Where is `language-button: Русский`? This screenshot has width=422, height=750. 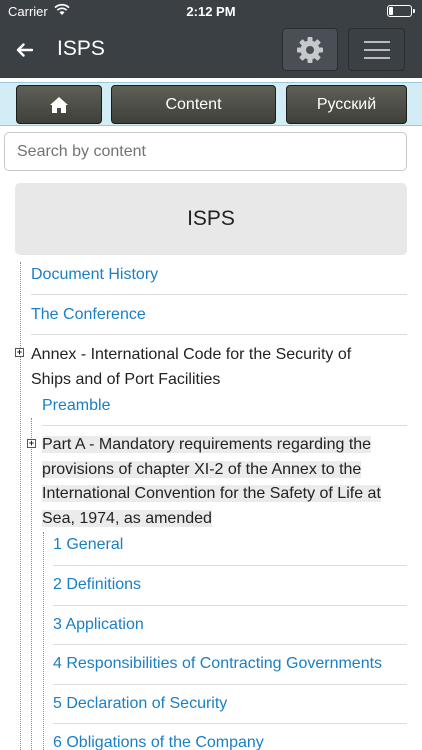
language-button: Русский is located at coordinates (346, 104).